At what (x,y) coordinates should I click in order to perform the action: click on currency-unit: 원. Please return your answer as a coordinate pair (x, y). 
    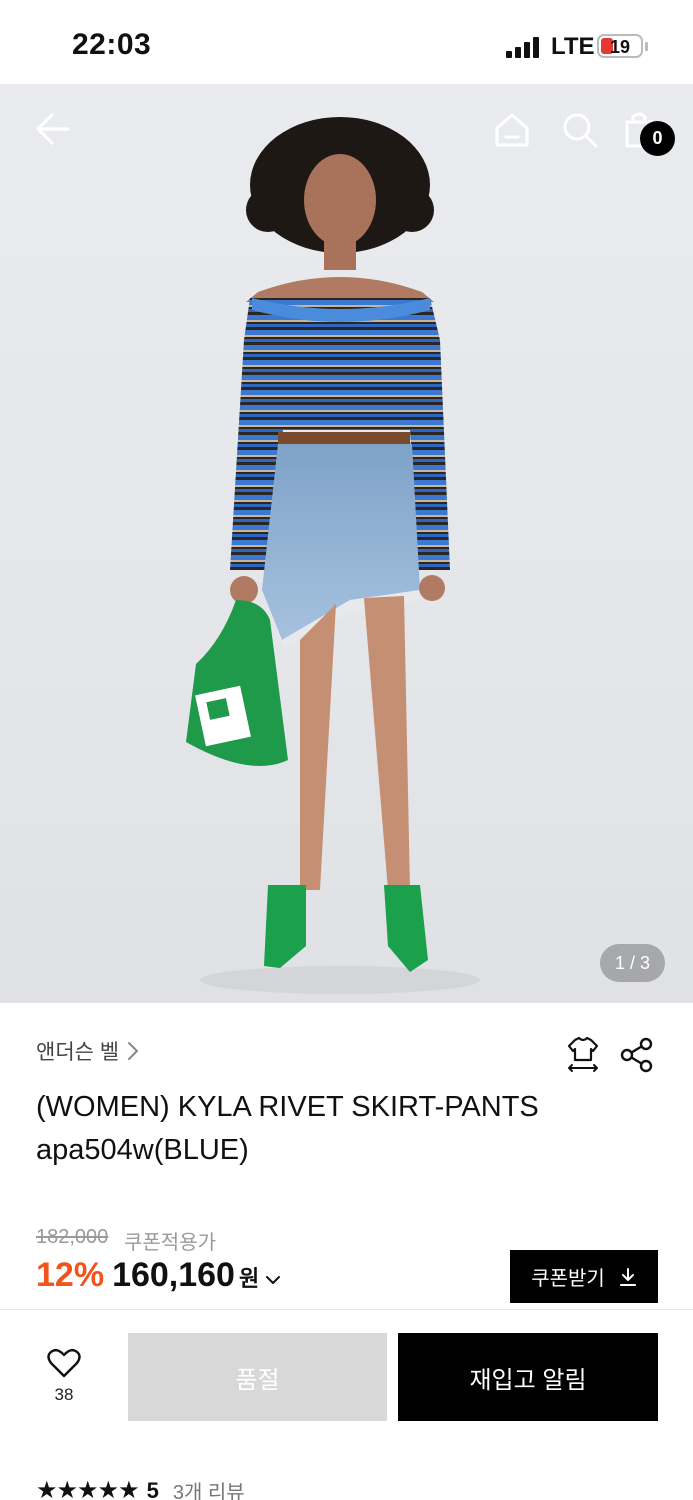
    Looking at the image, I should click on (249, 1278).